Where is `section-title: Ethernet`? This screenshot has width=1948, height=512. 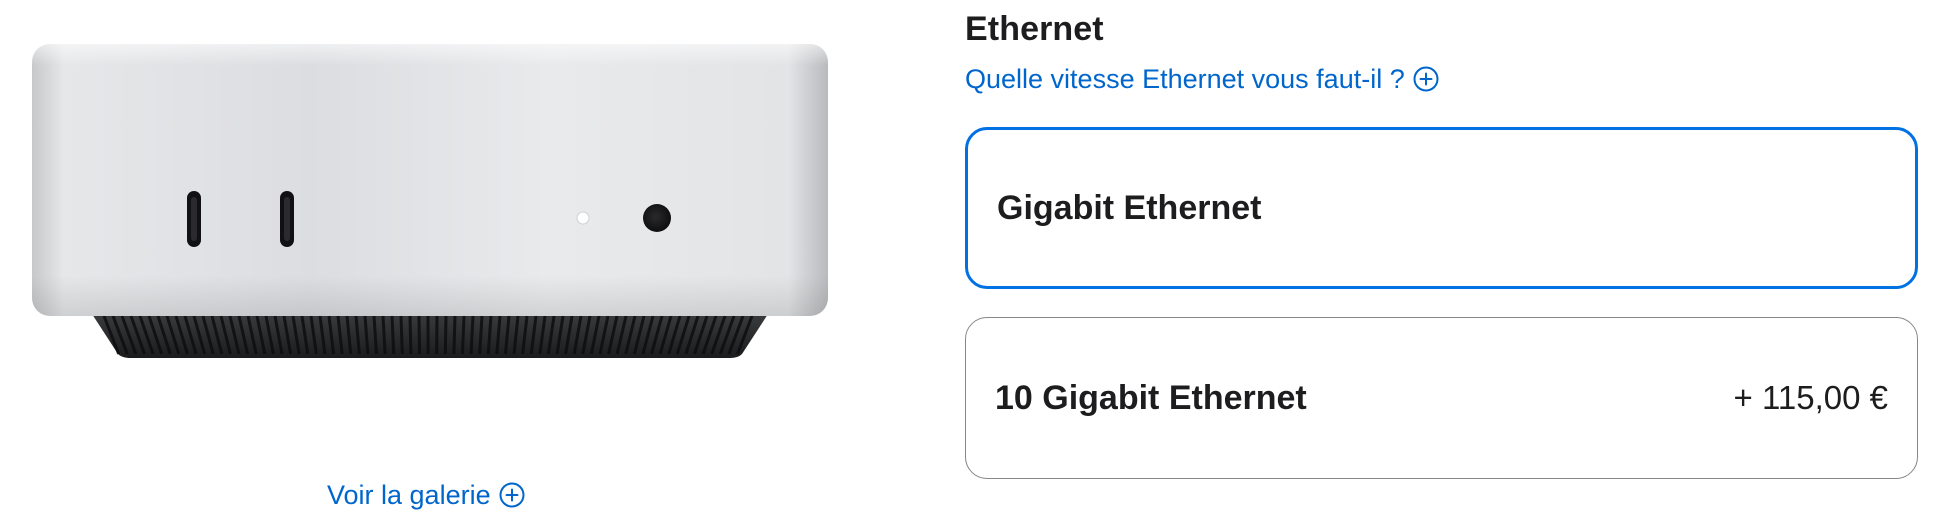
section-title: Ethernet is located at coordinates (1034, 29).